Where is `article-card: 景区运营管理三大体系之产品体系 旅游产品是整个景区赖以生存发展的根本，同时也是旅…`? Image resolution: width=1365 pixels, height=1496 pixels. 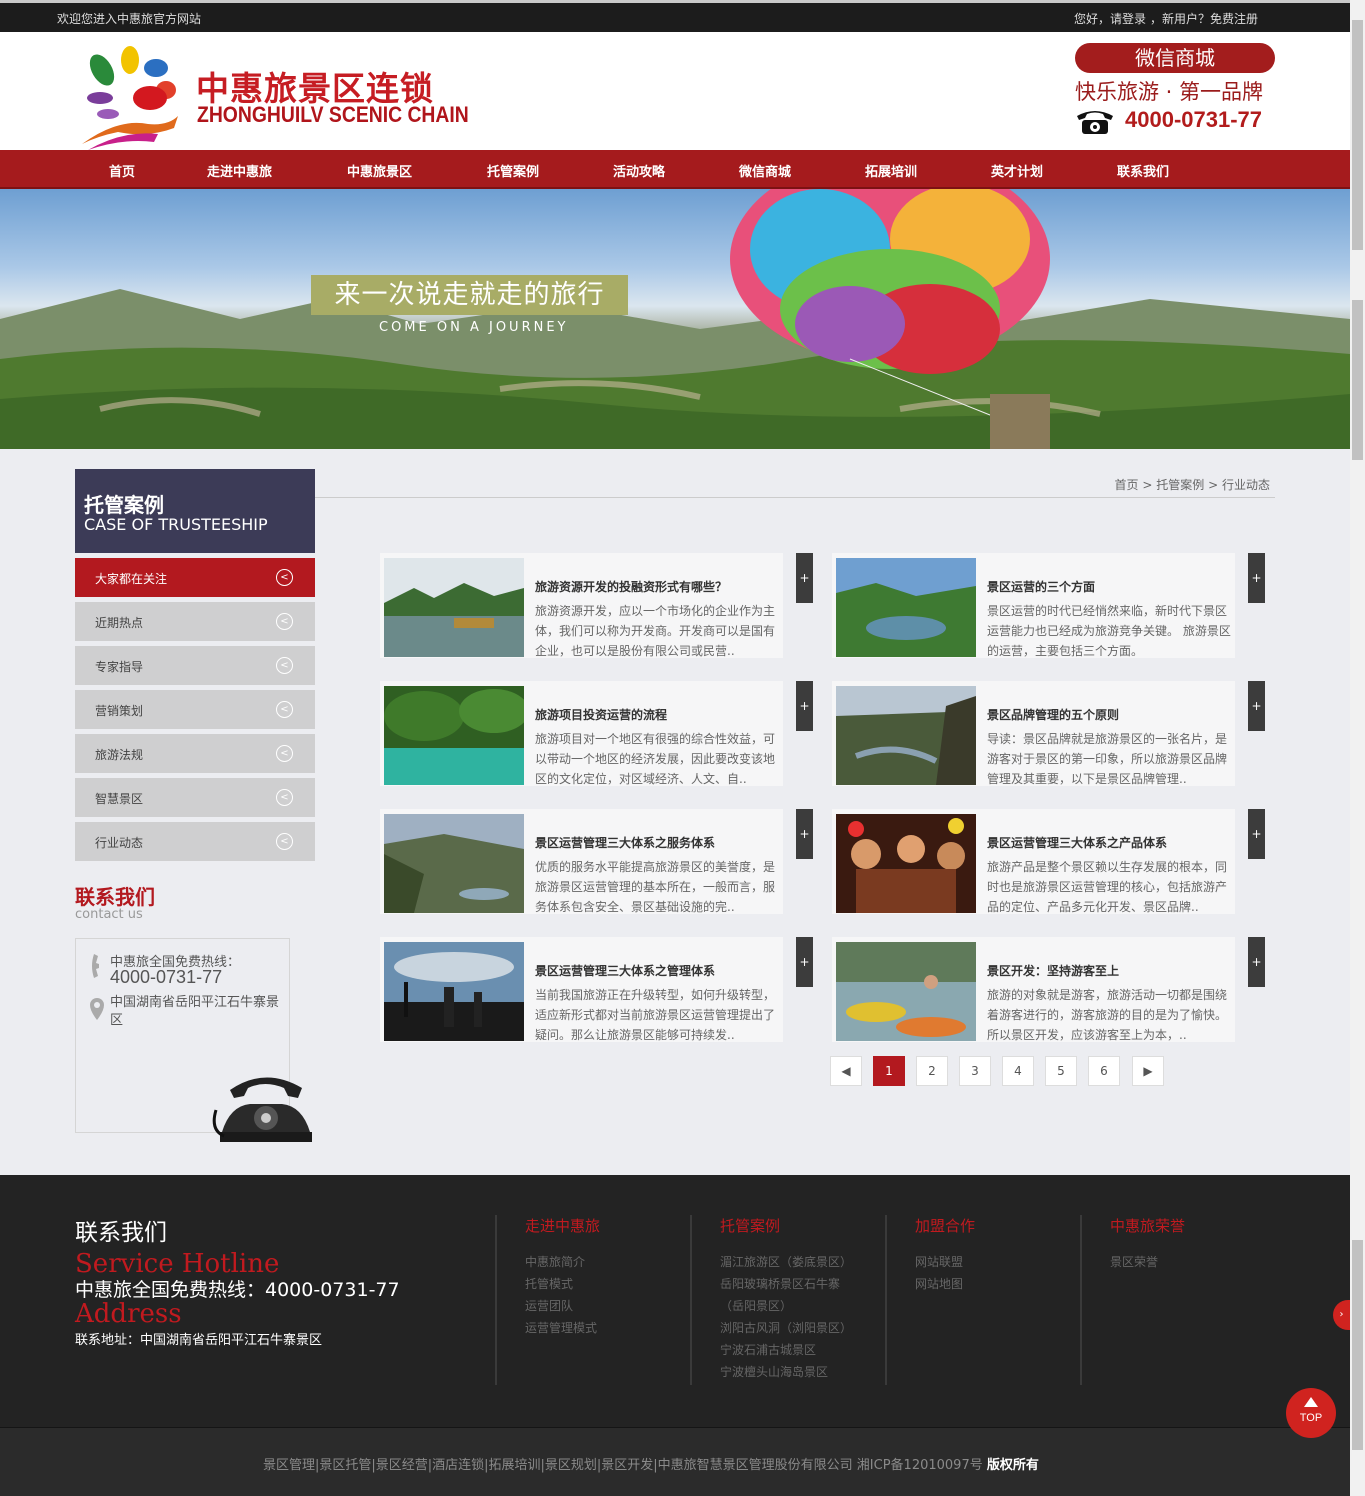 article-card: 景区运营管理三大体系之产品体系 旅游产品是整个景区赖以生存发展的根本，同时也是旅… is located at coordinates (1048, 861).